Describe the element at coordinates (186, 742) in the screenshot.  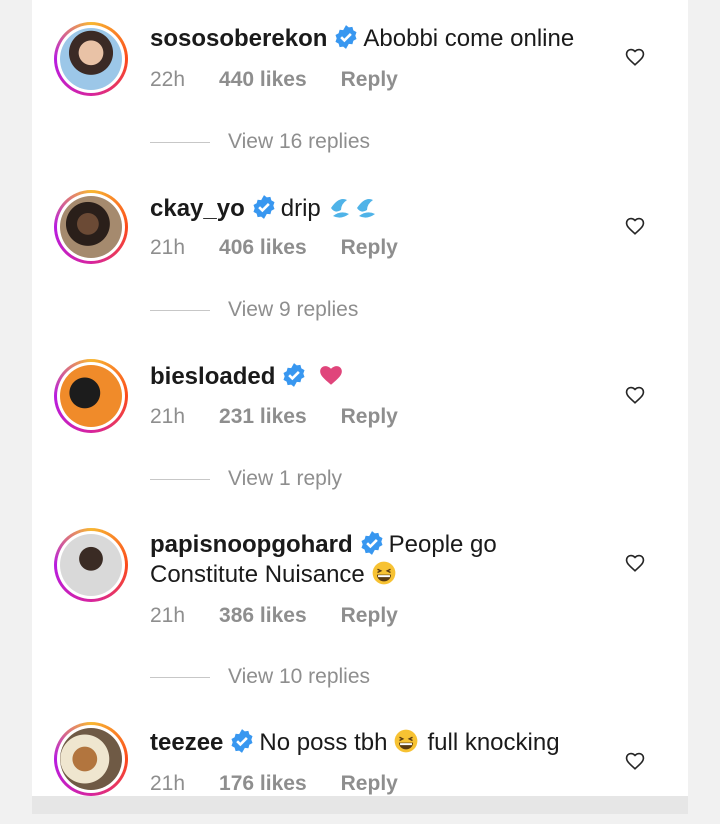
I see `comment-username: teezee` at that location.